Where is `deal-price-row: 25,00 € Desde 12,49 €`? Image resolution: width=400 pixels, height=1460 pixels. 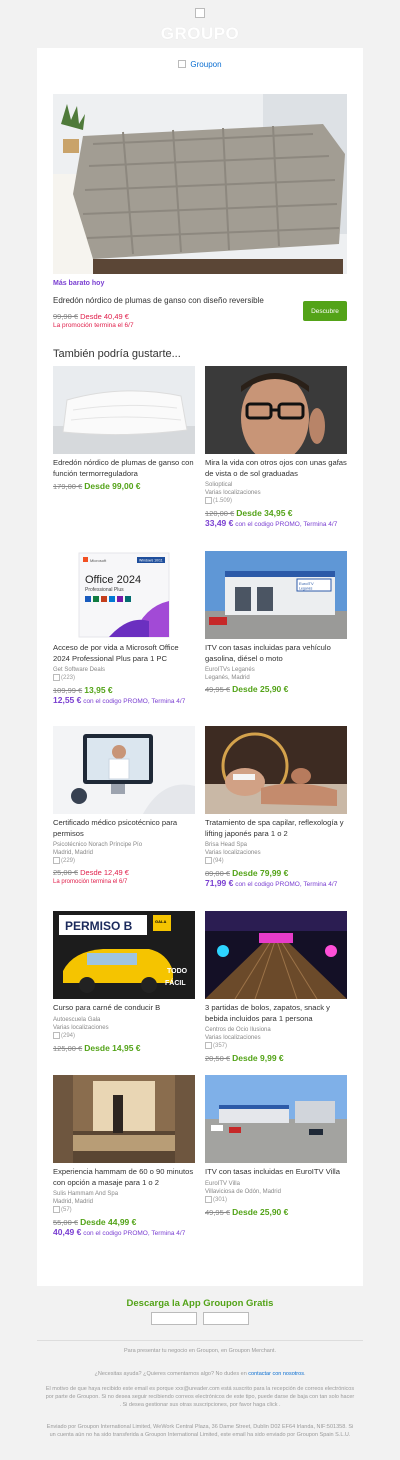
deal-price-row: 25,00 € Desde 12,49 € is located at coordinates (124, 873).